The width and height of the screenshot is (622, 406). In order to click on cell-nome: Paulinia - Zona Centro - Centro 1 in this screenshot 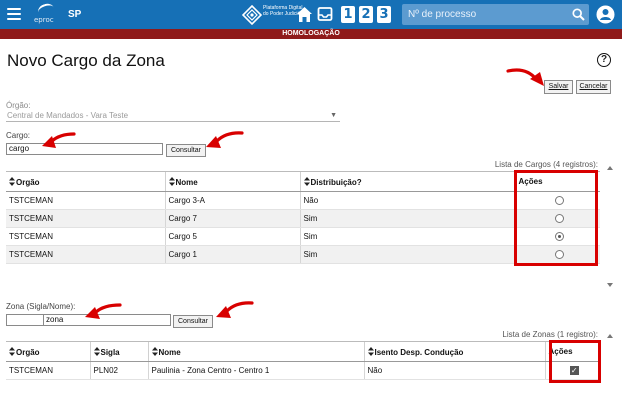, I will do `click(255, 370)`.